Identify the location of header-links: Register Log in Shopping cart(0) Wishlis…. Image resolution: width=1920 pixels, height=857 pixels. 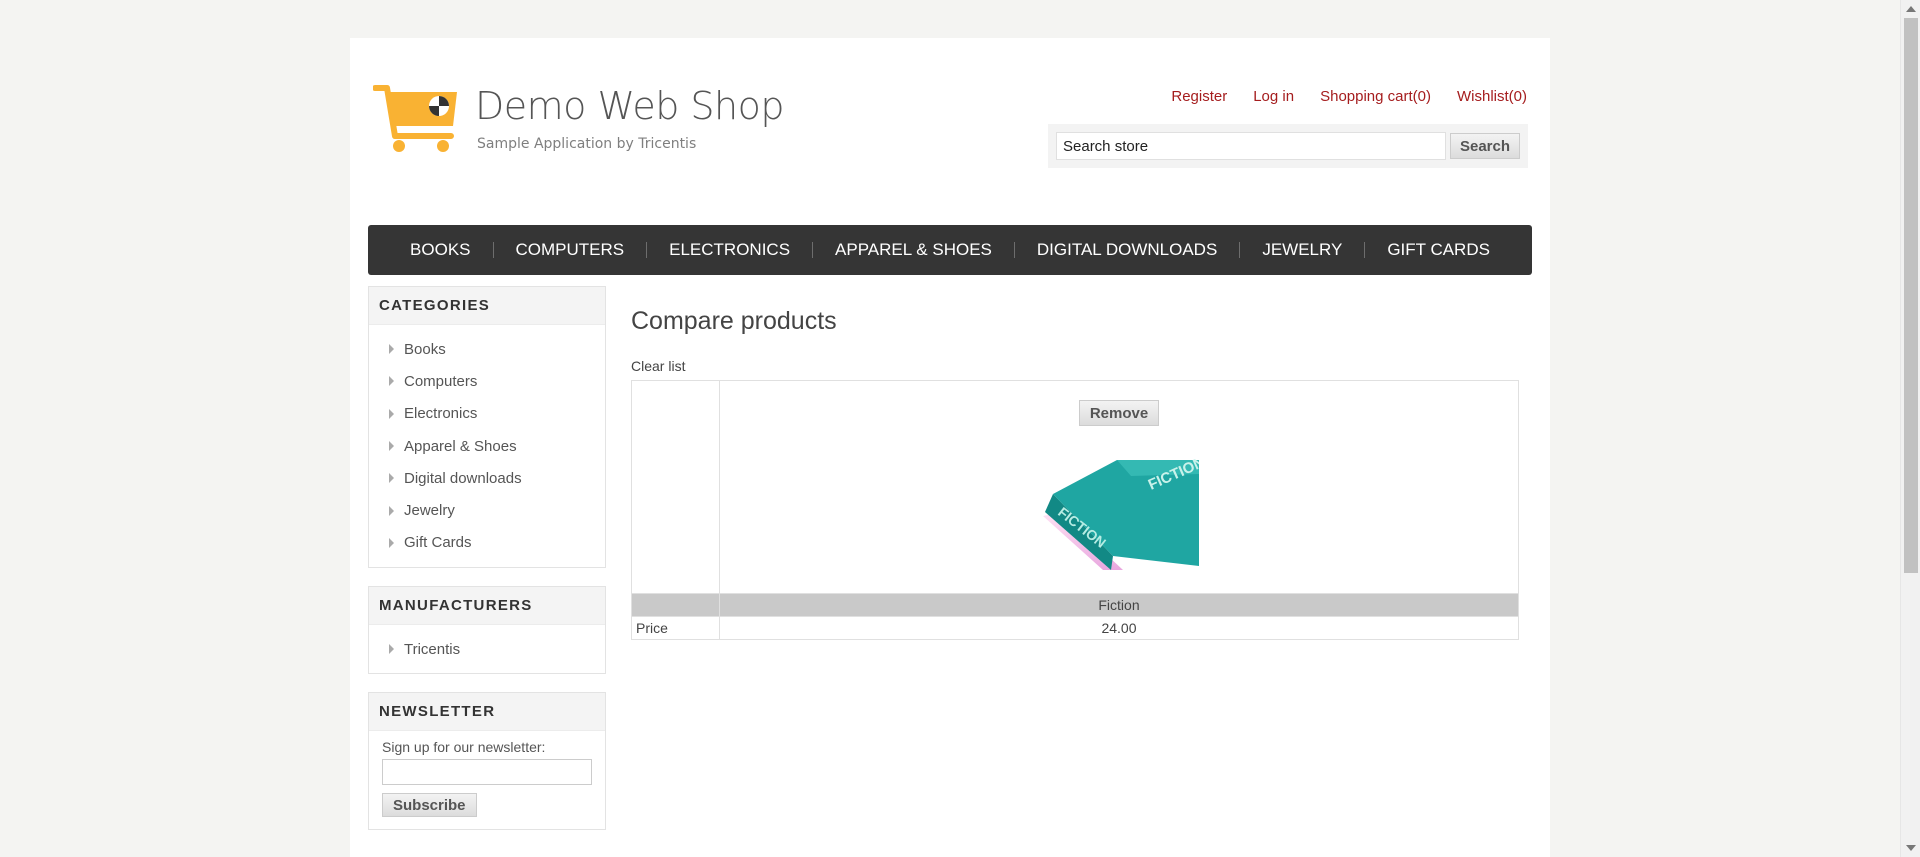
(1336, 96).